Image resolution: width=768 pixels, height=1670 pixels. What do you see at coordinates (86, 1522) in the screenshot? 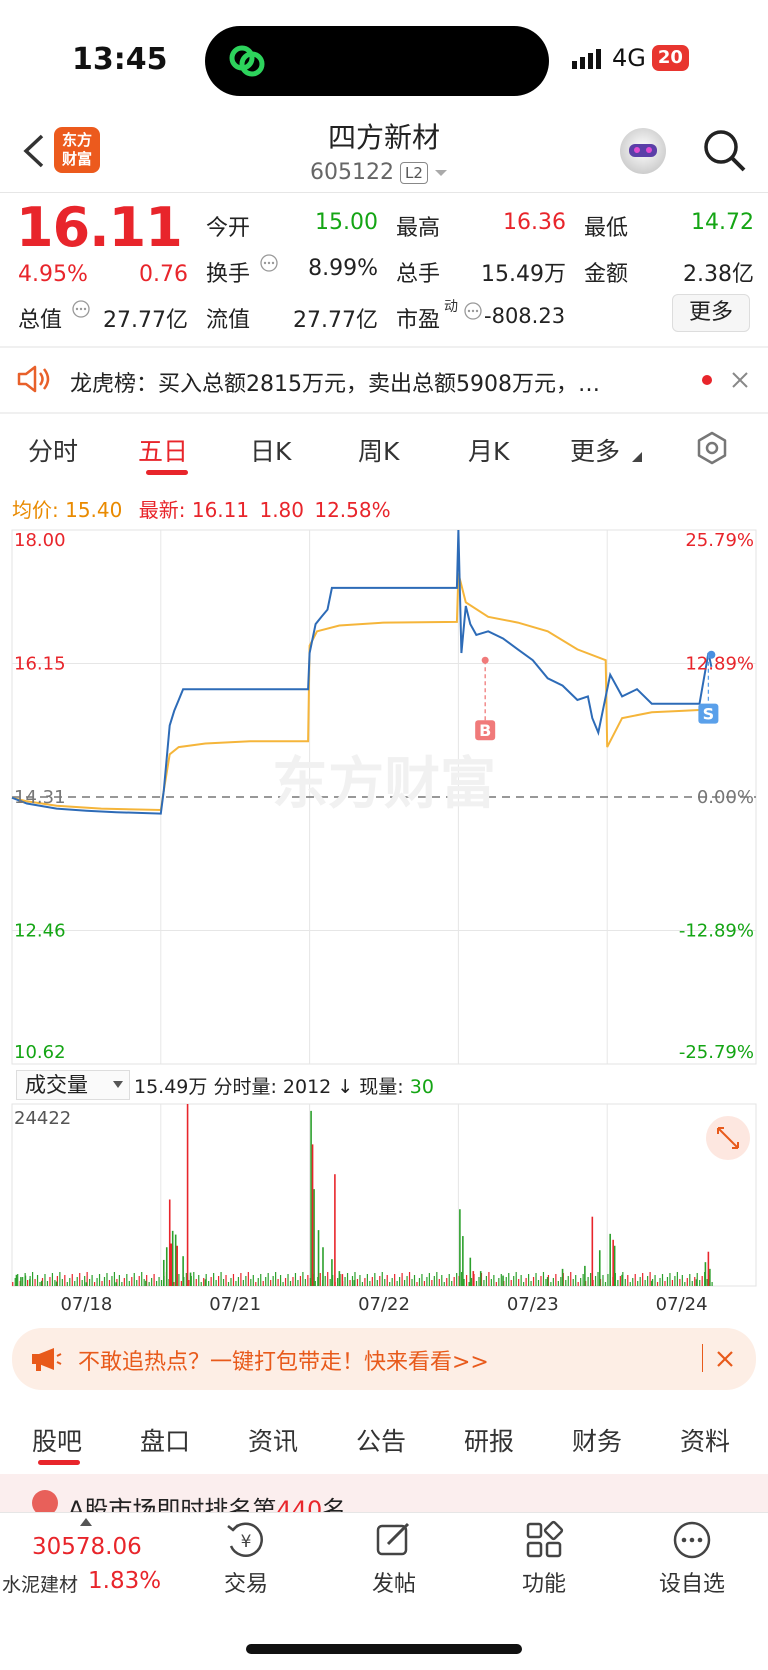
I see `expand-up-icon` at bounding box center [86, 1522].